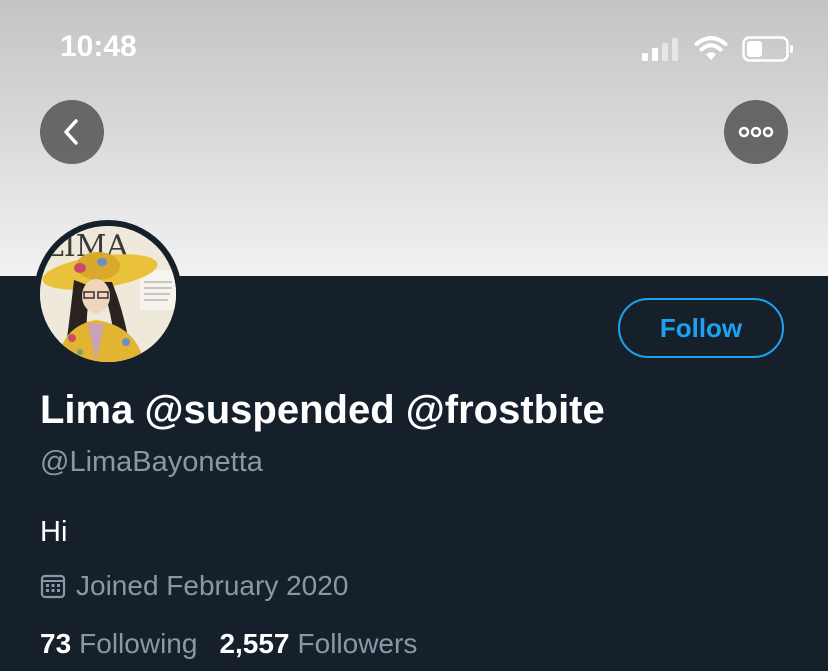  I want to click on joined-date: Joined February 2020, so click(194, 586).